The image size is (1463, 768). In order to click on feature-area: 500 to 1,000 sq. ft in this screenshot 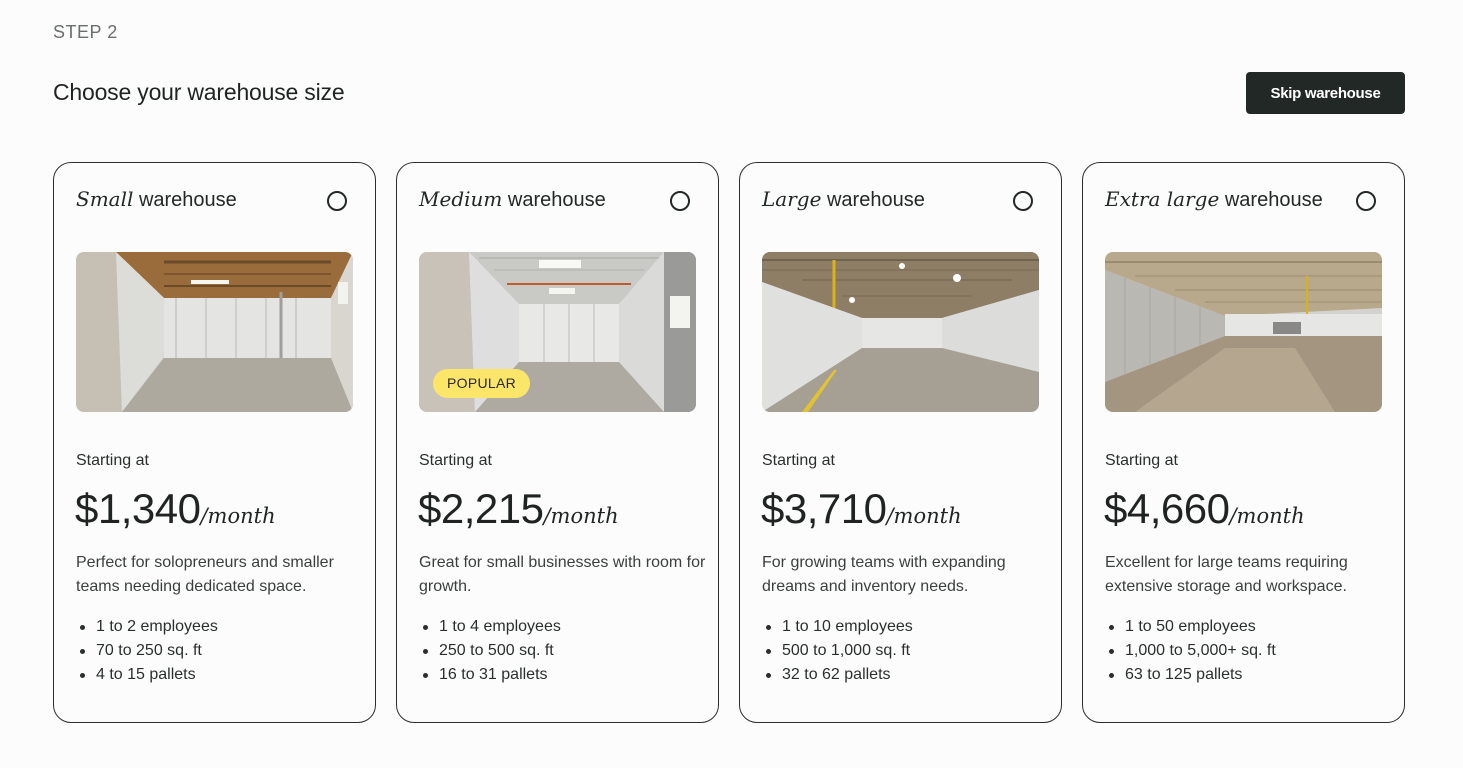, I will do `click(837, 651)`.